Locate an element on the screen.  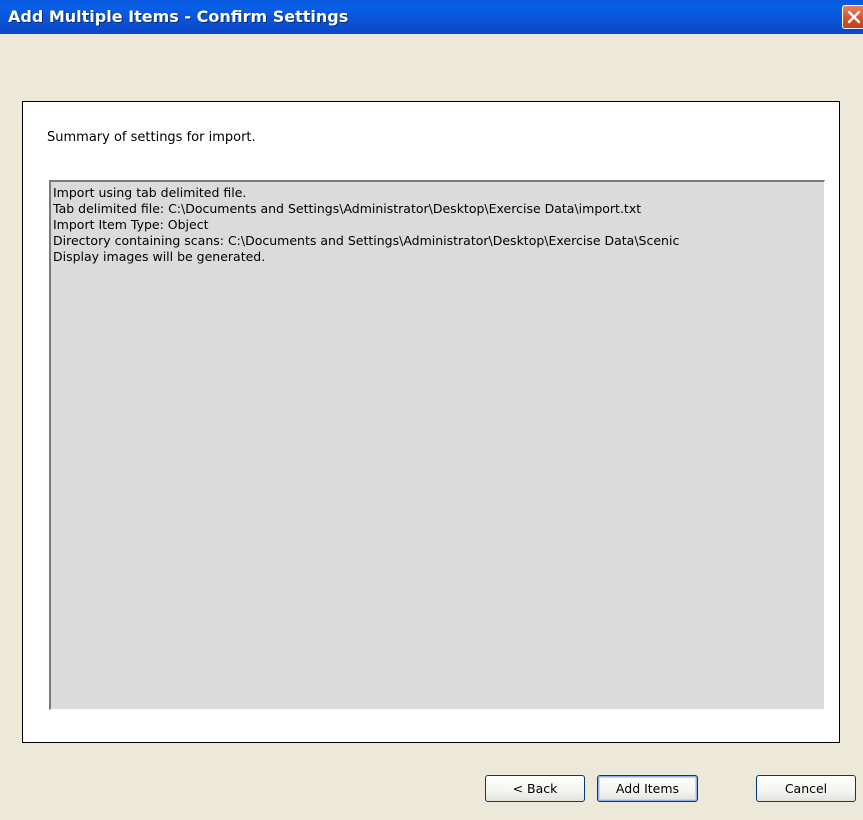
summary-line: Import Item Type: Object is located at coordinates (131, 224).